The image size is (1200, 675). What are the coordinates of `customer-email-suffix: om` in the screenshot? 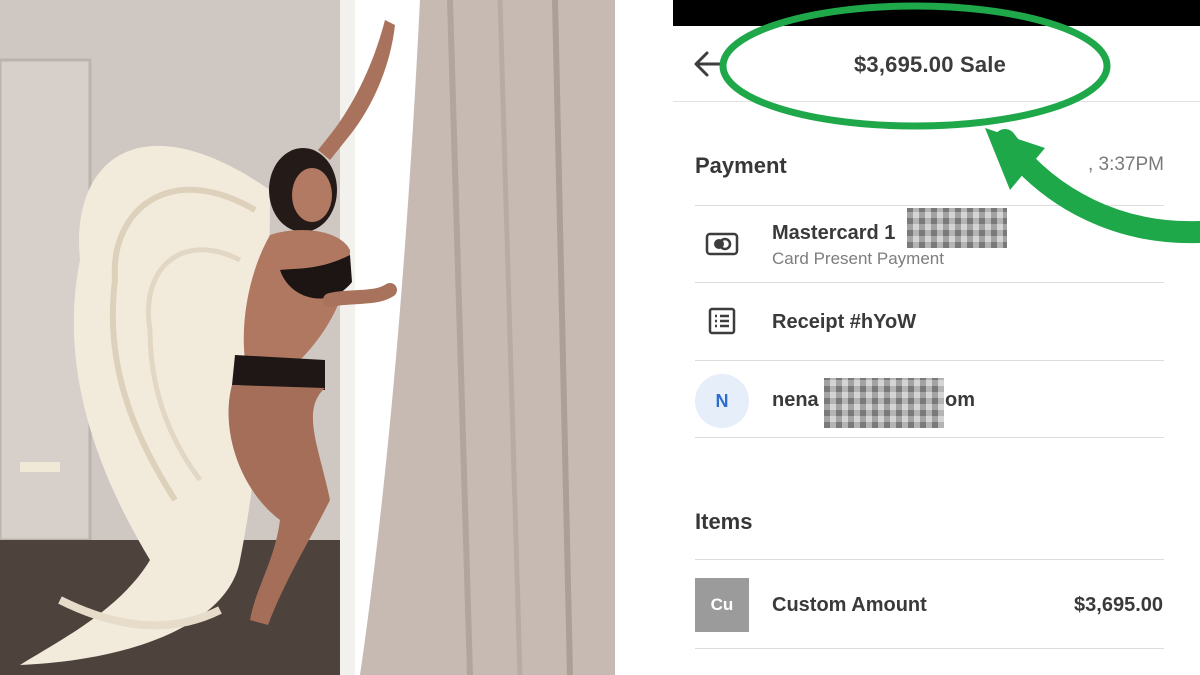 It's located at (960, 400).